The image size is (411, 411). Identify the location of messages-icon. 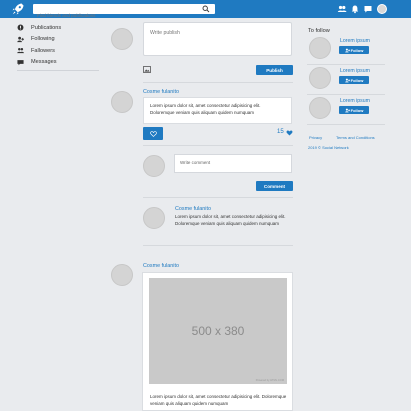
(20, 62).